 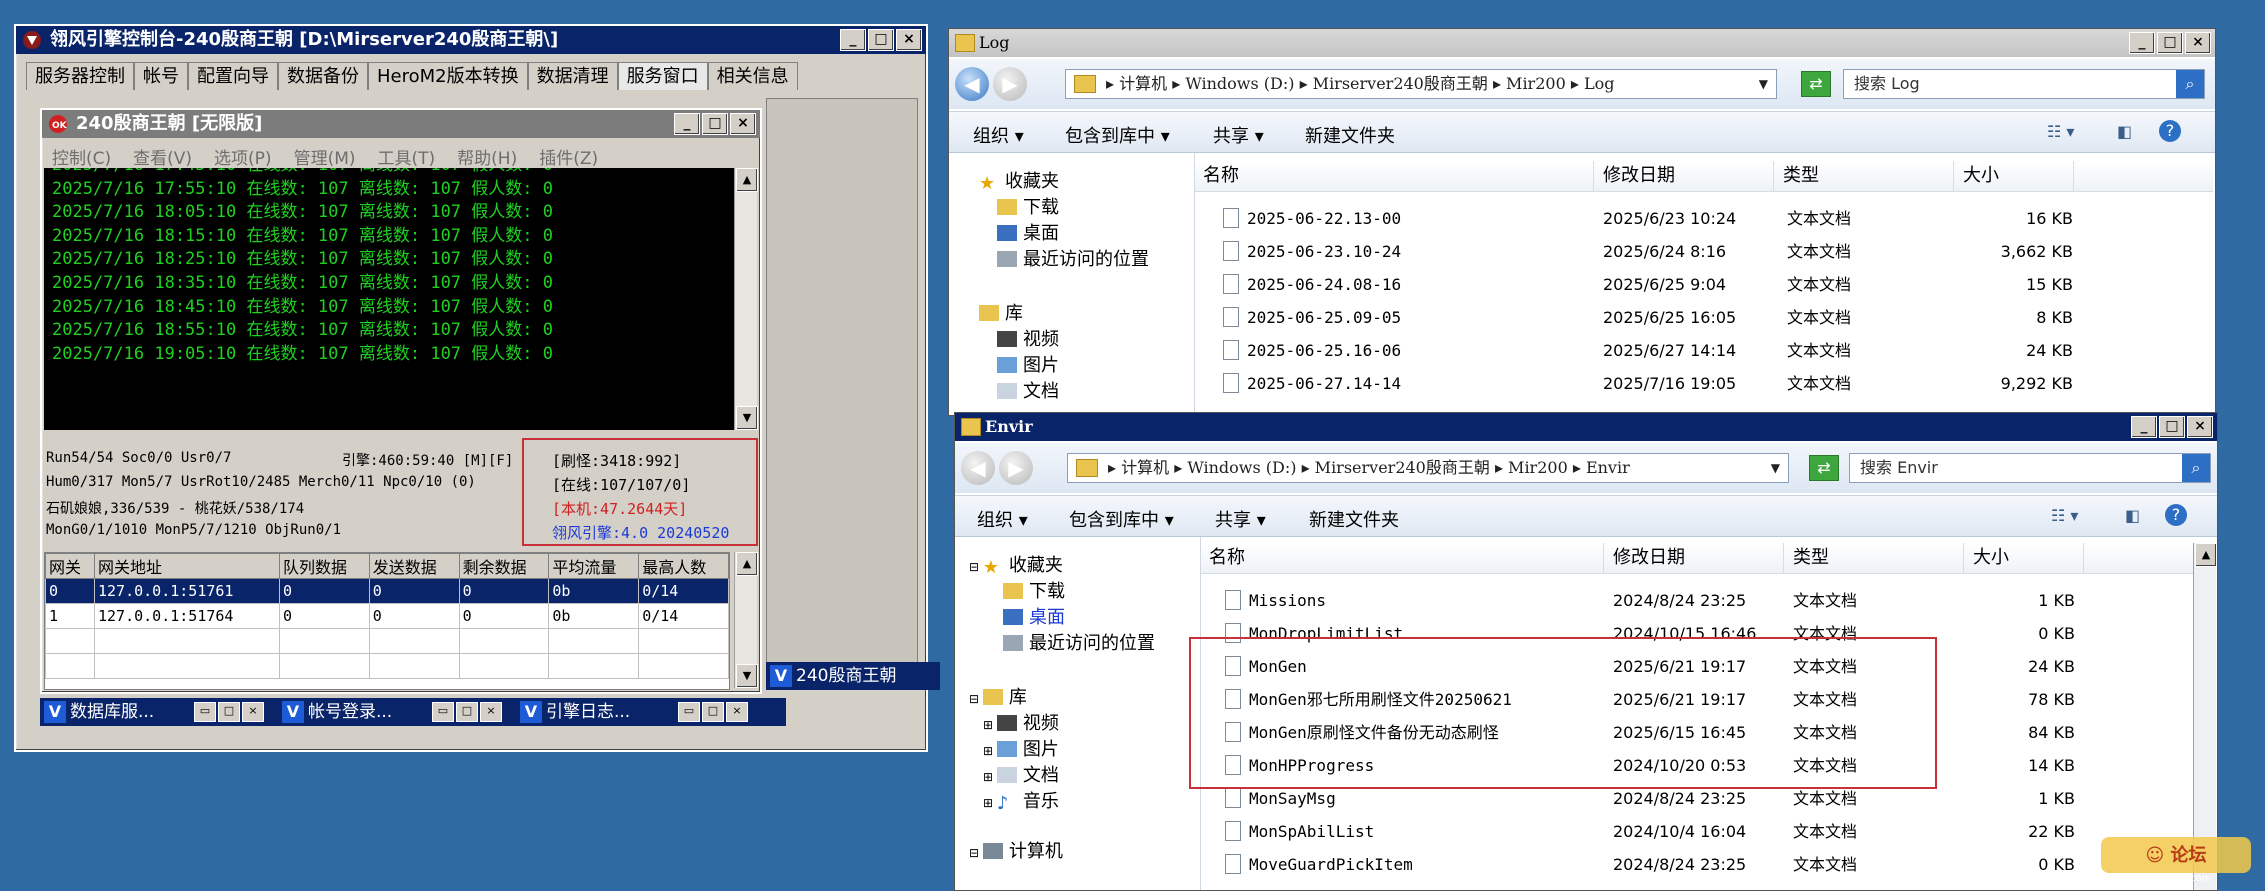 What do you see at coordinates (504, 566) in the screenshot?
I see `col-remaining-data: 剩余数据` at bounding box center [504, 566].